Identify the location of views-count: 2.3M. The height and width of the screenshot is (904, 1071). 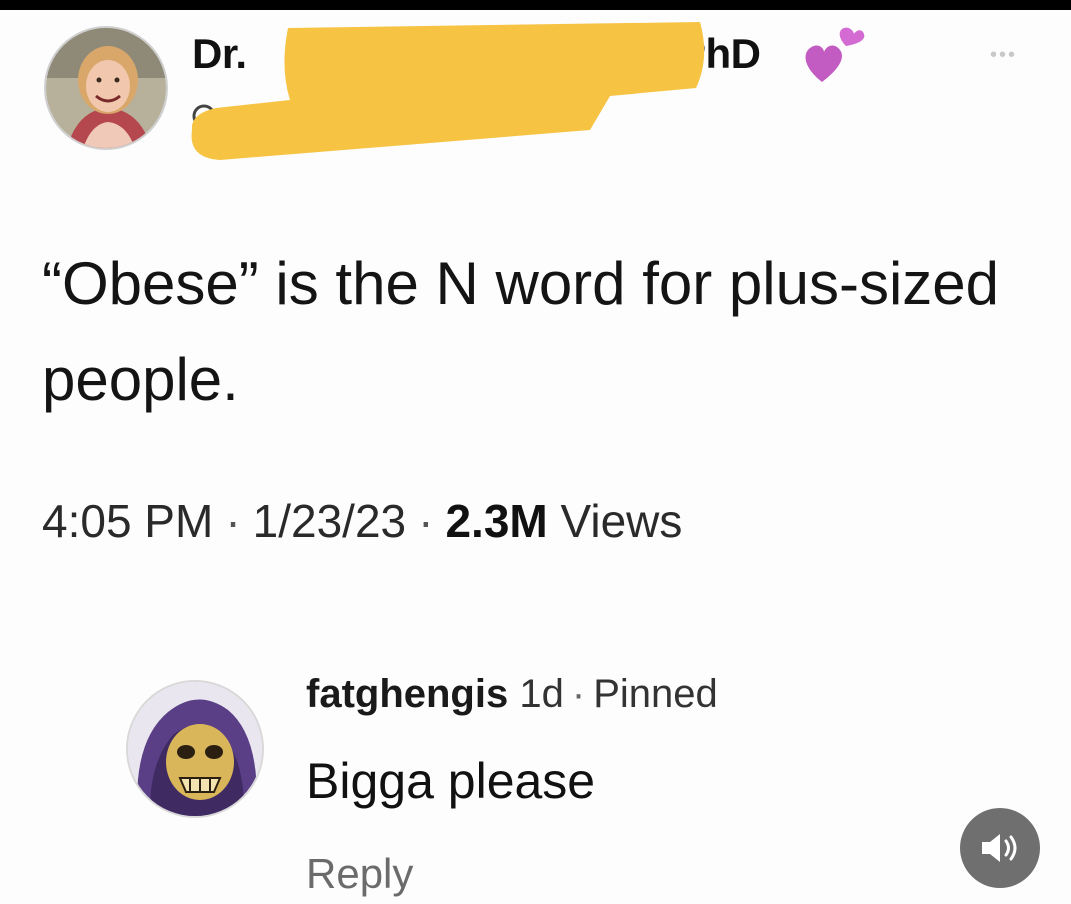
(496, 521).